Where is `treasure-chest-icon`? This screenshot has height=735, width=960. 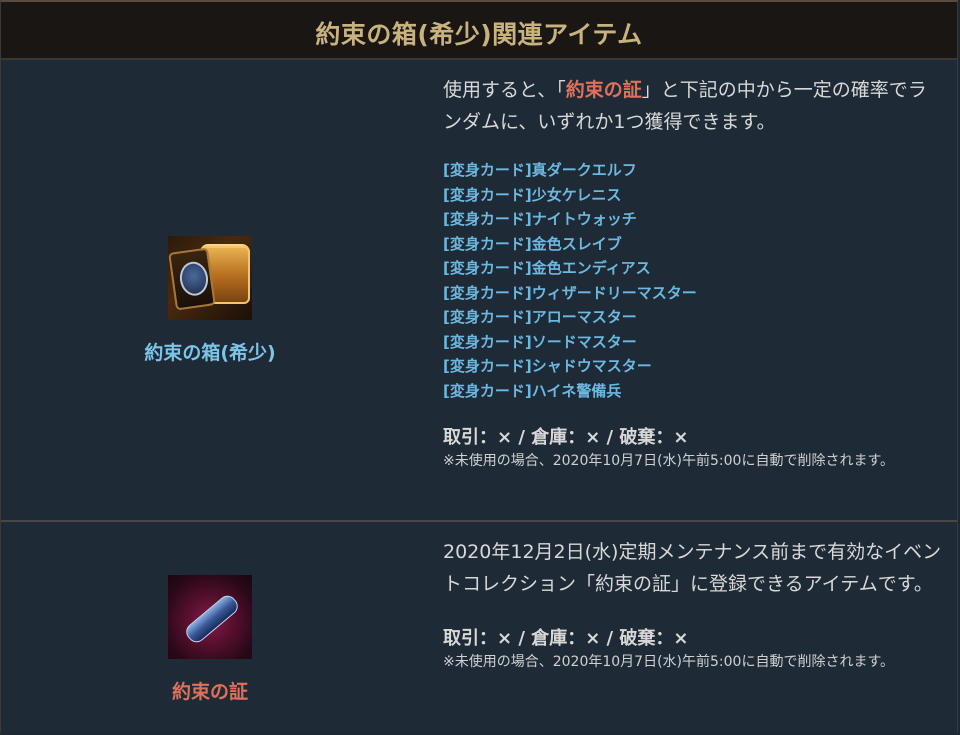 treasure-chest-icon is located at coordinates (210, 277).